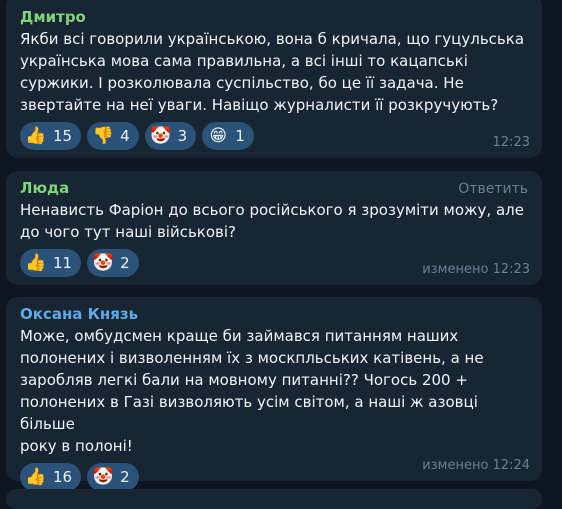 Image resolution: width=562 pixels, height=509 pixels. What do you see at coordinates (274, 188) in the screenshot?
I see `author-name: Люда` at bounding box center [274, 188].